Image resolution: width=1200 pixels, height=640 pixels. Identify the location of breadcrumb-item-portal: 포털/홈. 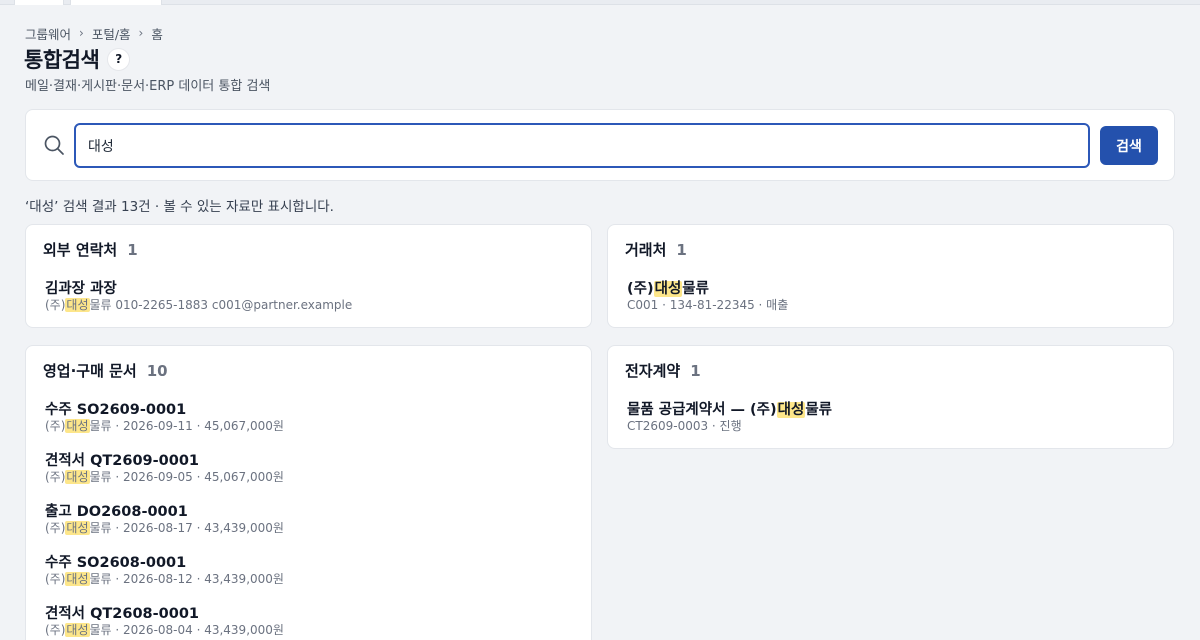
(111, 33).